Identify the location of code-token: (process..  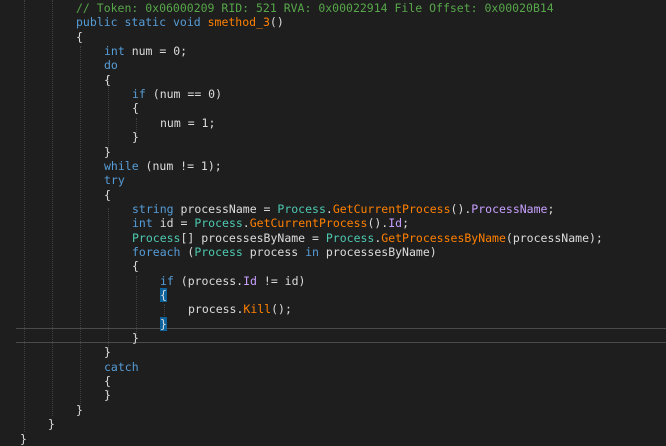
(208, 280).